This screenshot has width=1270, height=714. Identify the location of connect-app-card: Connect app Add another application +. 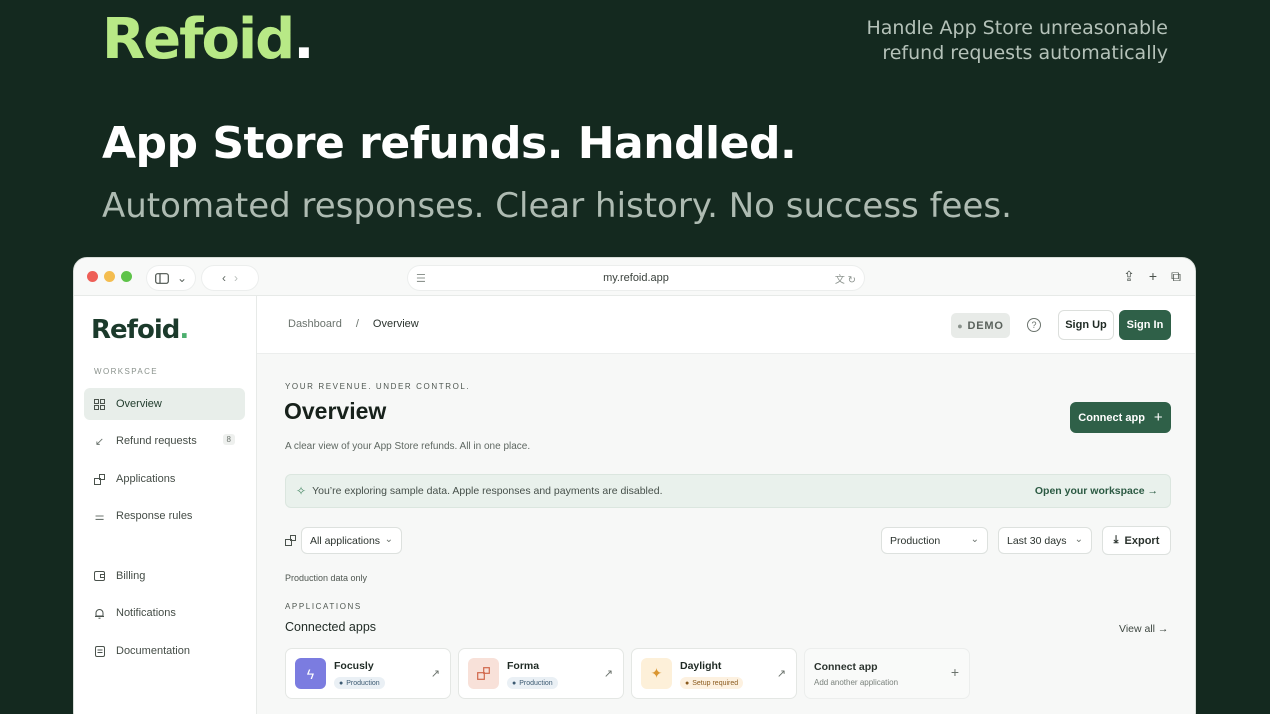
(887, 673).